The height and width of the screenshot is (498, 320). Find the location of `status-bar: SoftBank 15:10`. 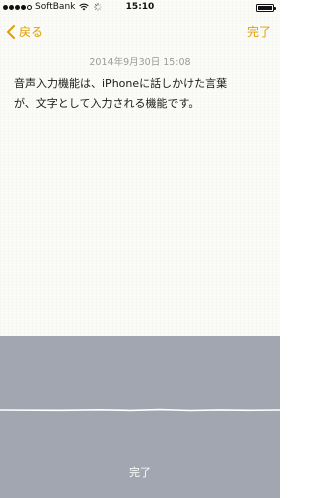

status-bar: SoftBank 15:10 is located at coordinates (140, 8).